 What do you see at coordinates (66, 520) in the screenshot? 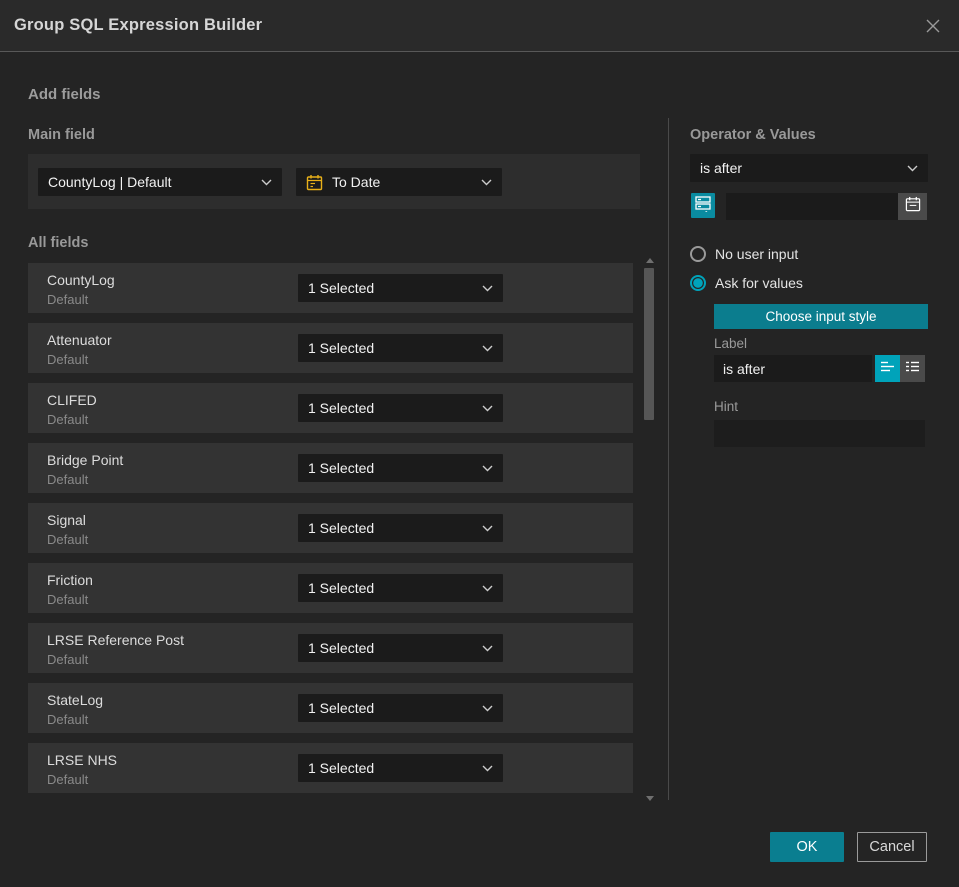
I see `field-name: Signal` at bounding box center [66, 520].